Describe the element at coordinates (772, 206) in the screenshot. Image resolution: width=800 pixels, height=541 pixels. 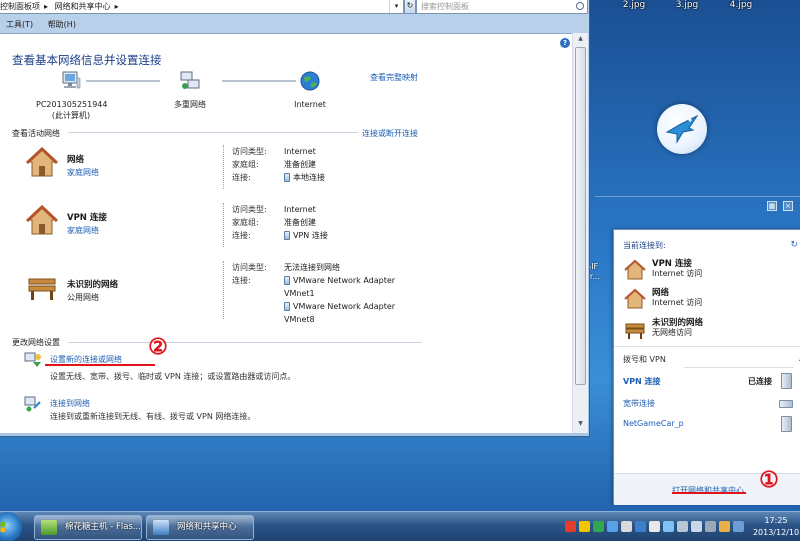
I see `gadget-grid-icon: ▦` at that location.